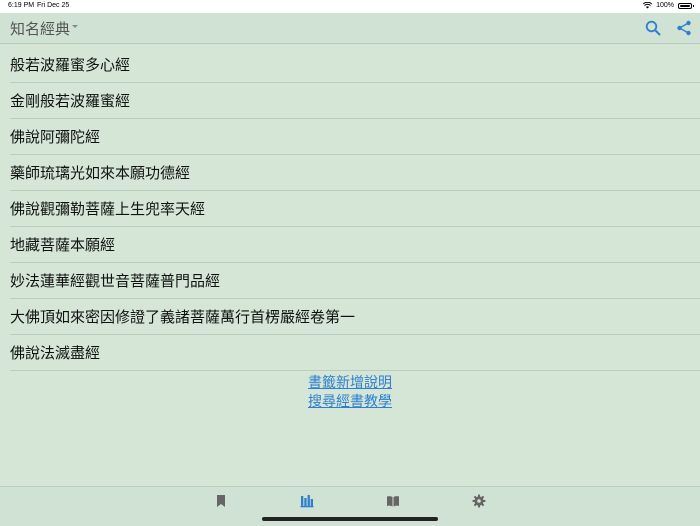  I want to click on sutra-item: 大佛頂如來密因修證了義諸菩薩萬行首楞嚴經卷第一, so click(355, 317).